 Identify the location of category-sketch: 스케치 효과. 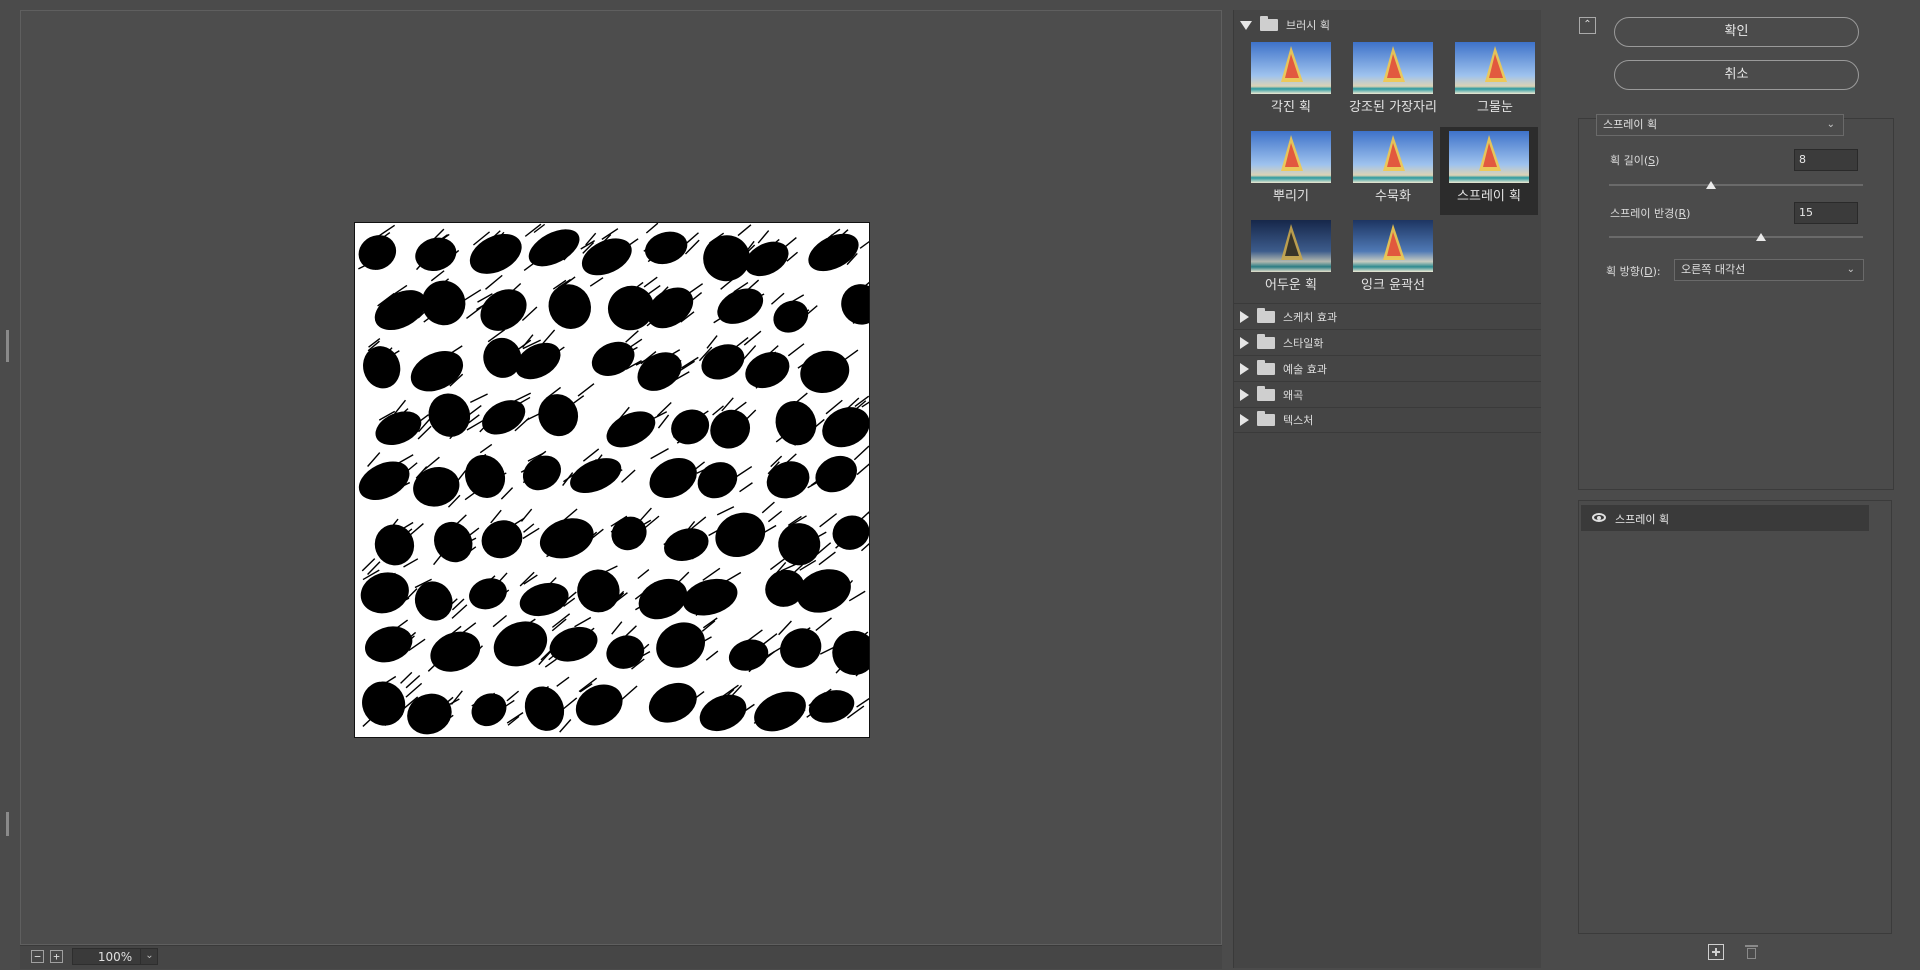
(1388, 316).